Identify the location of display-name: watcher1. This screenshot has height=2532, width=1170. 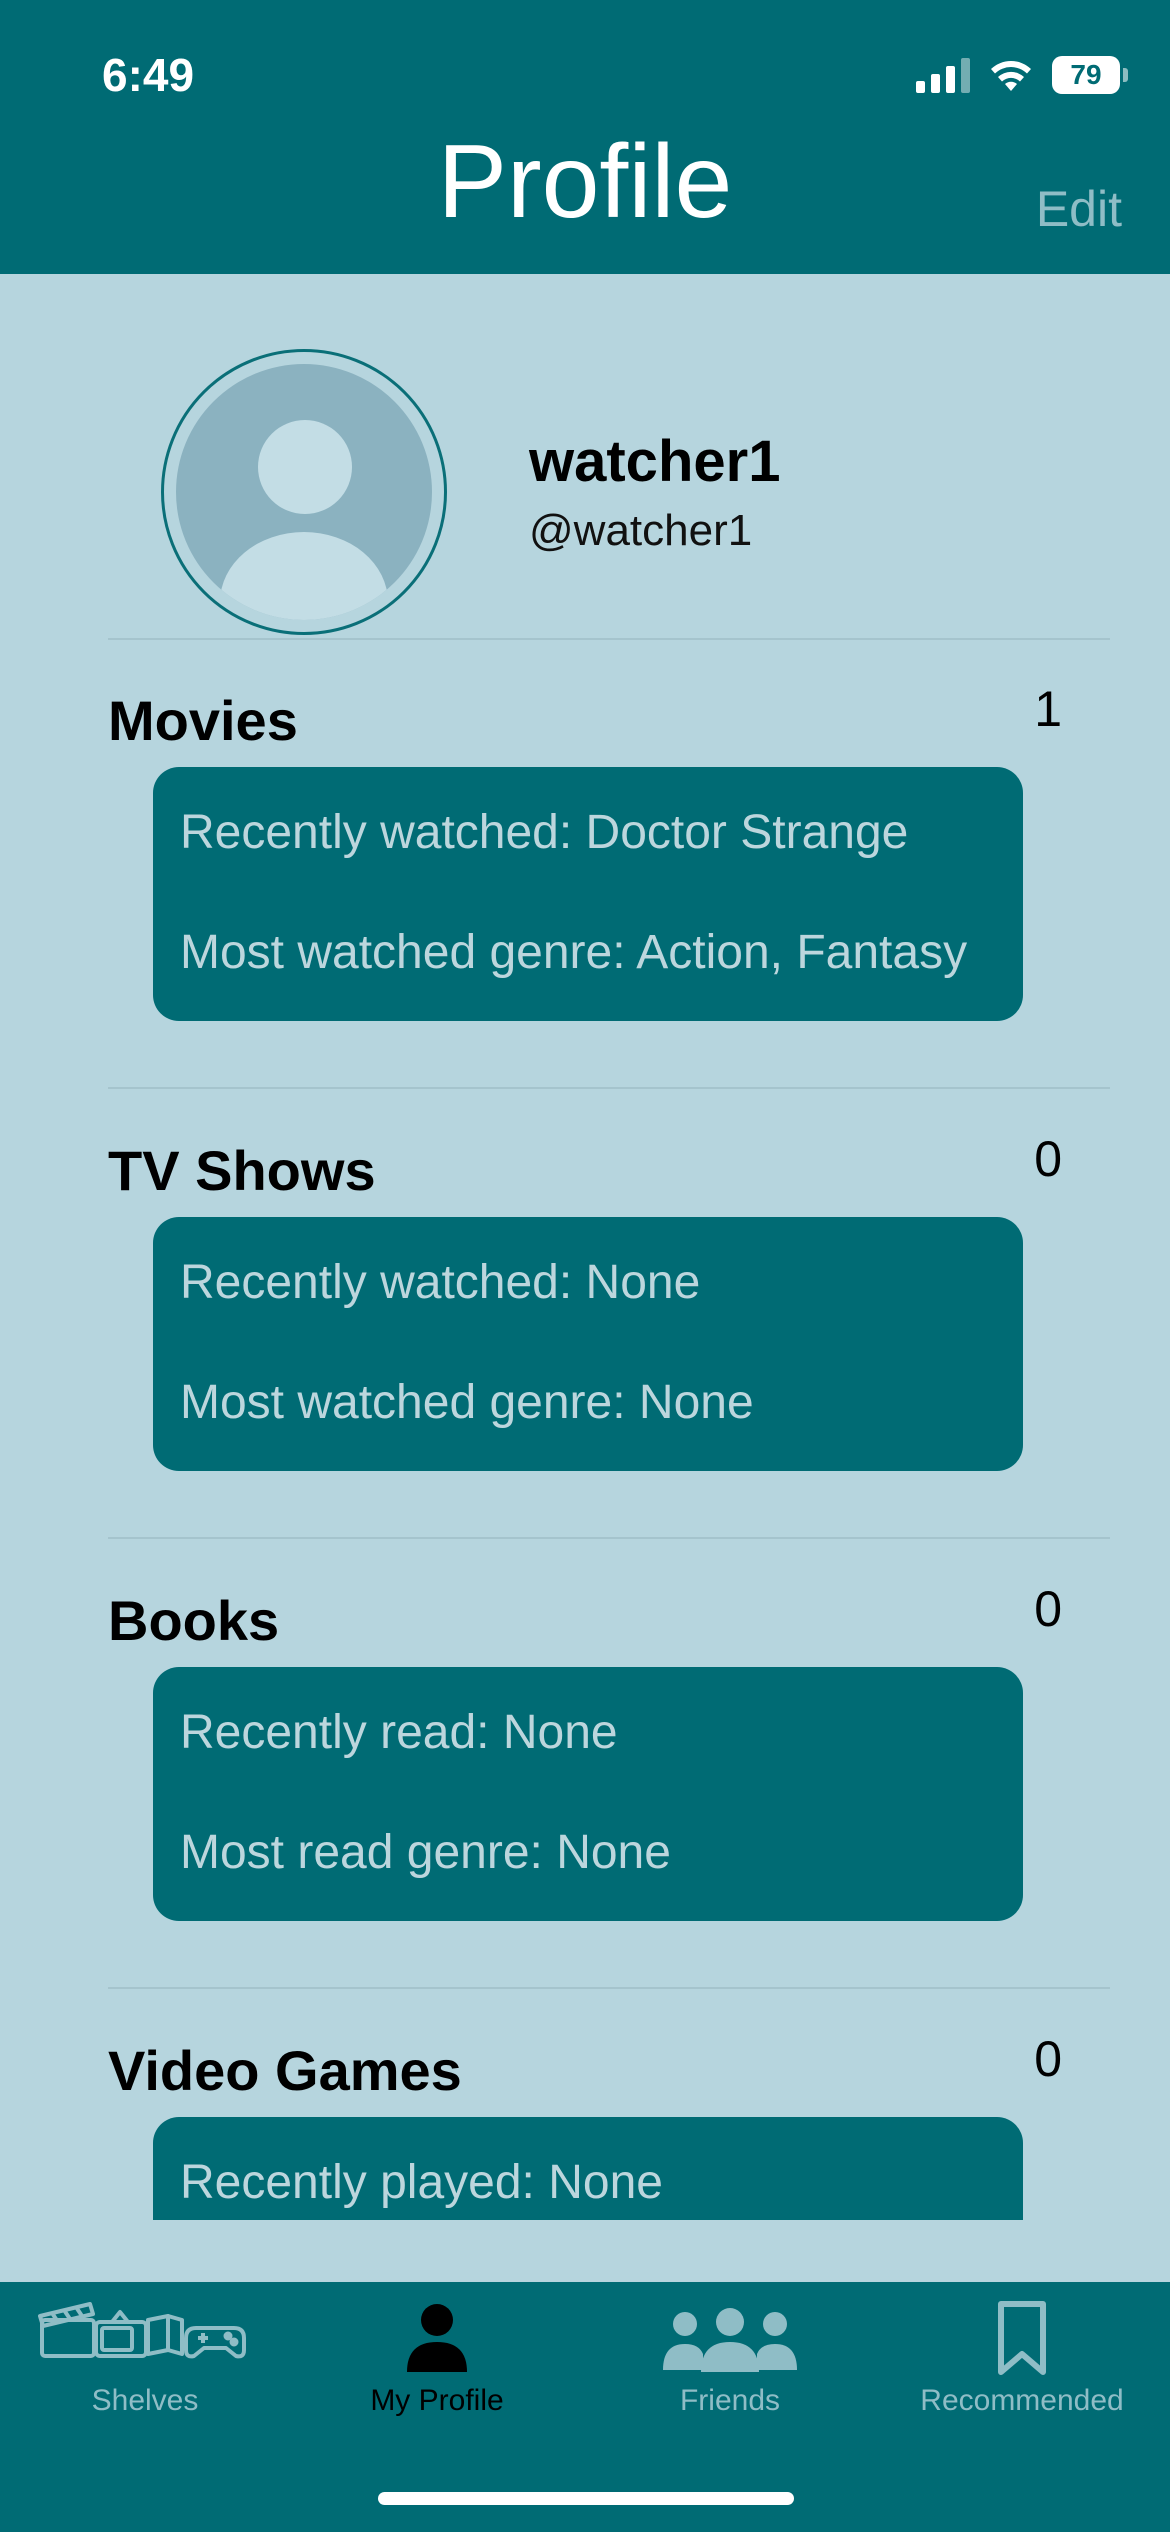
(655, 461).